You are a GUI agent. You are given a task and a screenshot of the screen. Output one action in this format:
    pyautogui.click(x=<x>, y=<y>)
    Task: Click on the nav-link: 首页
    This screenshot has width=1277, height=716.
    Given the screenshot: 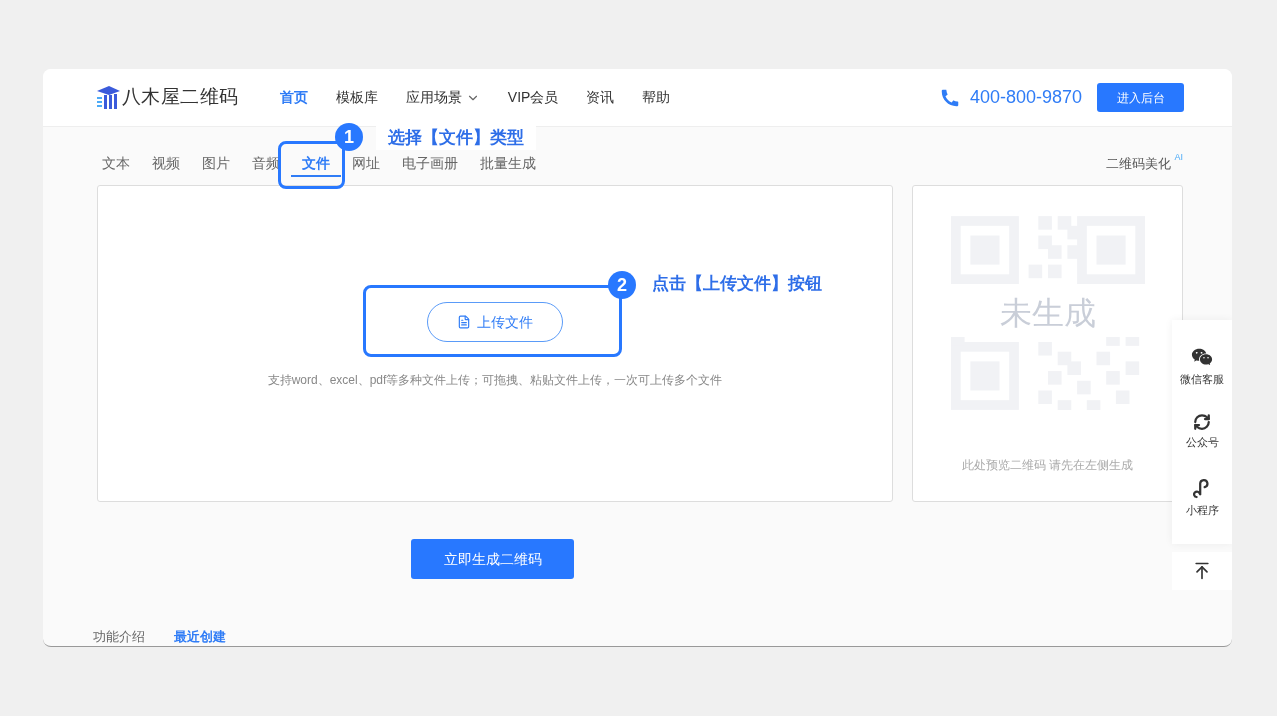 What is the action you would take?
    pyautogui.click(x=293, y=97)
    